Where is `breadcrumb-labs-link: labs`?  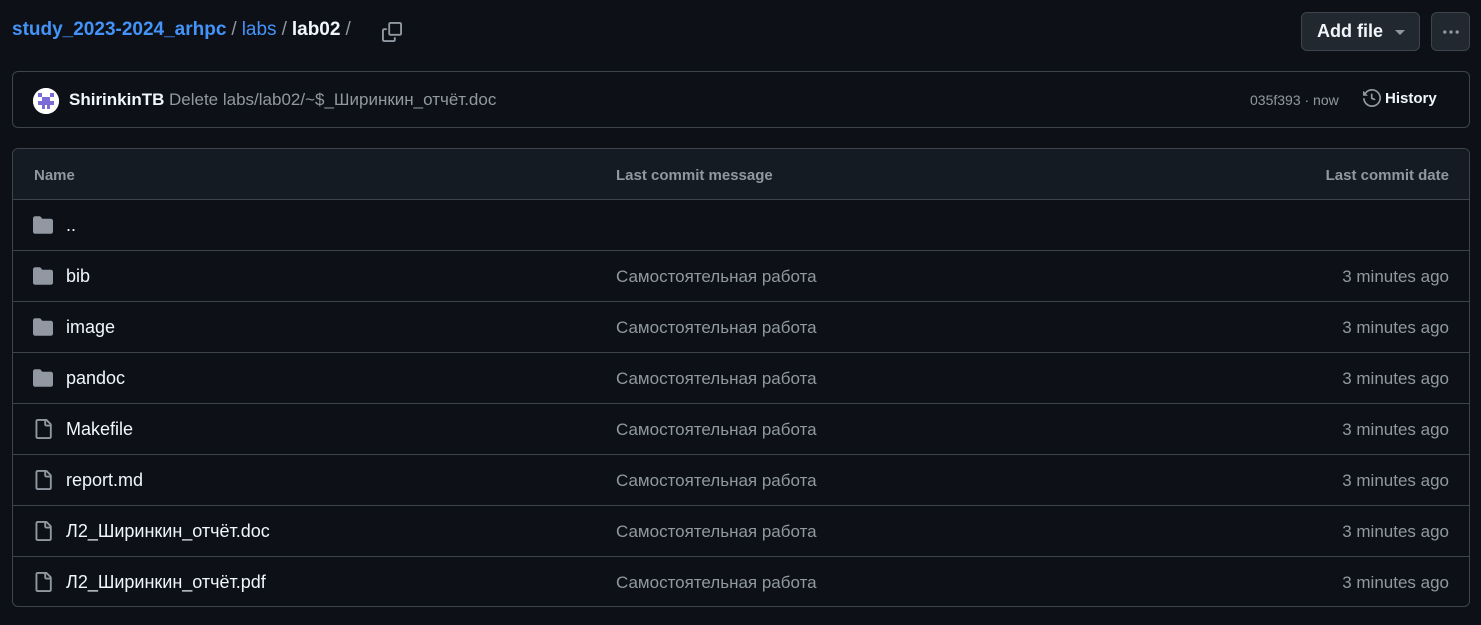 breadcrumb-labs-link: labs is located at coordinates (259, 30).